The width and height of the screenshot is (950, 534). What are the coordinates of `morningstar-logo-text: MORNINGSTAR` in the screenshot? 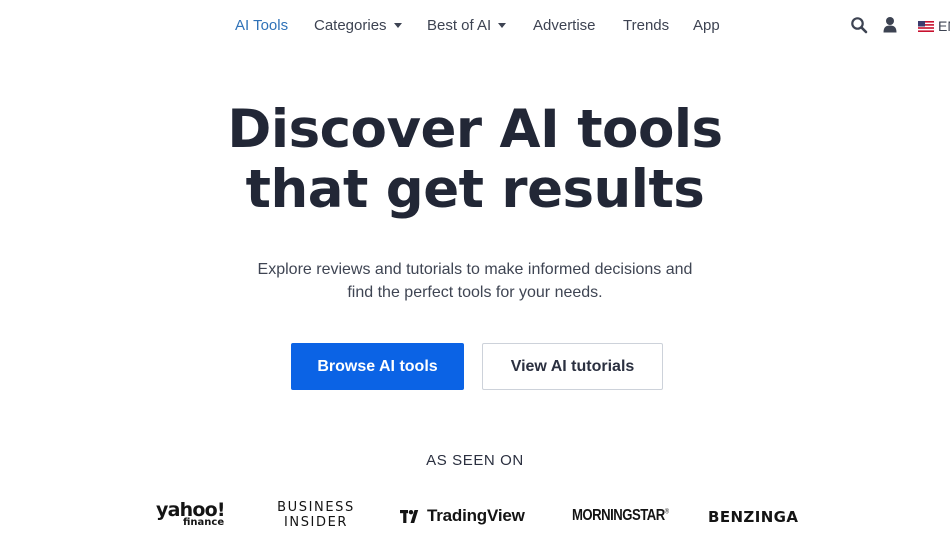 It's located at (618, 515).